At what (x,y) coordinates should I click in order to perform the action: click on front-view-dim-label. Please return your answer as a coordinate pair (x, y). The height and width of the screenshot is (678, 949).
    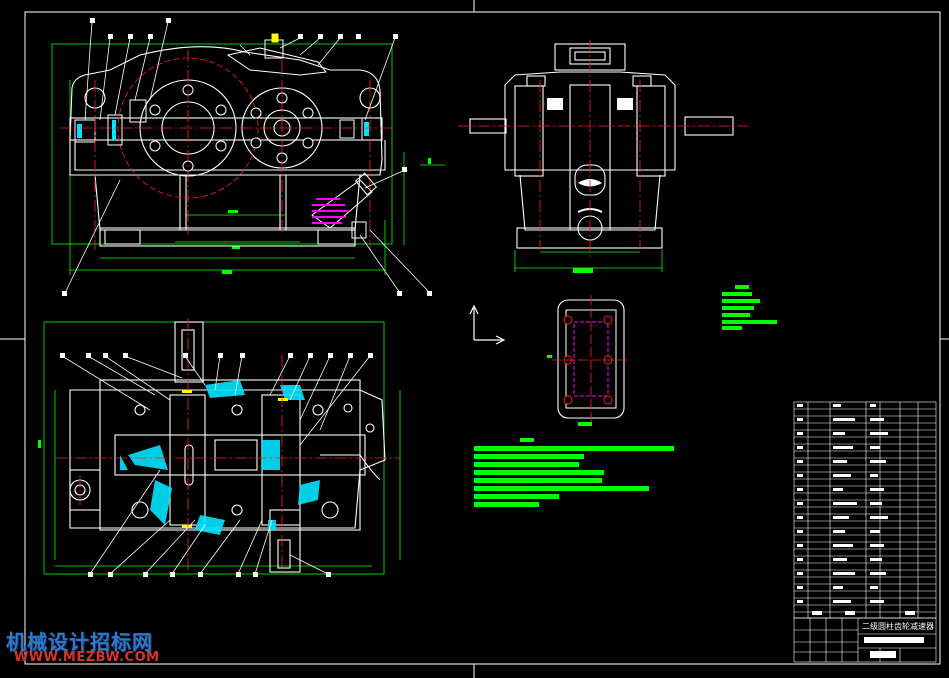
    Looking at the image, I should click on (227, 272).